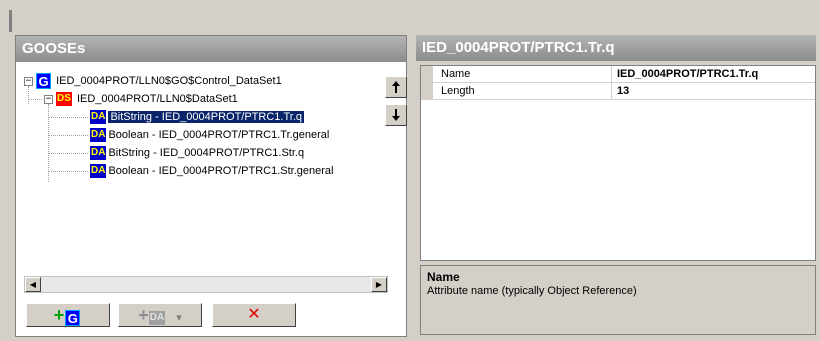 The width and height of the screenshot is (820, 341). I want to click on property-row: Name IED_0004PROT/PTRC1.Tr.q, so click(618, 74).